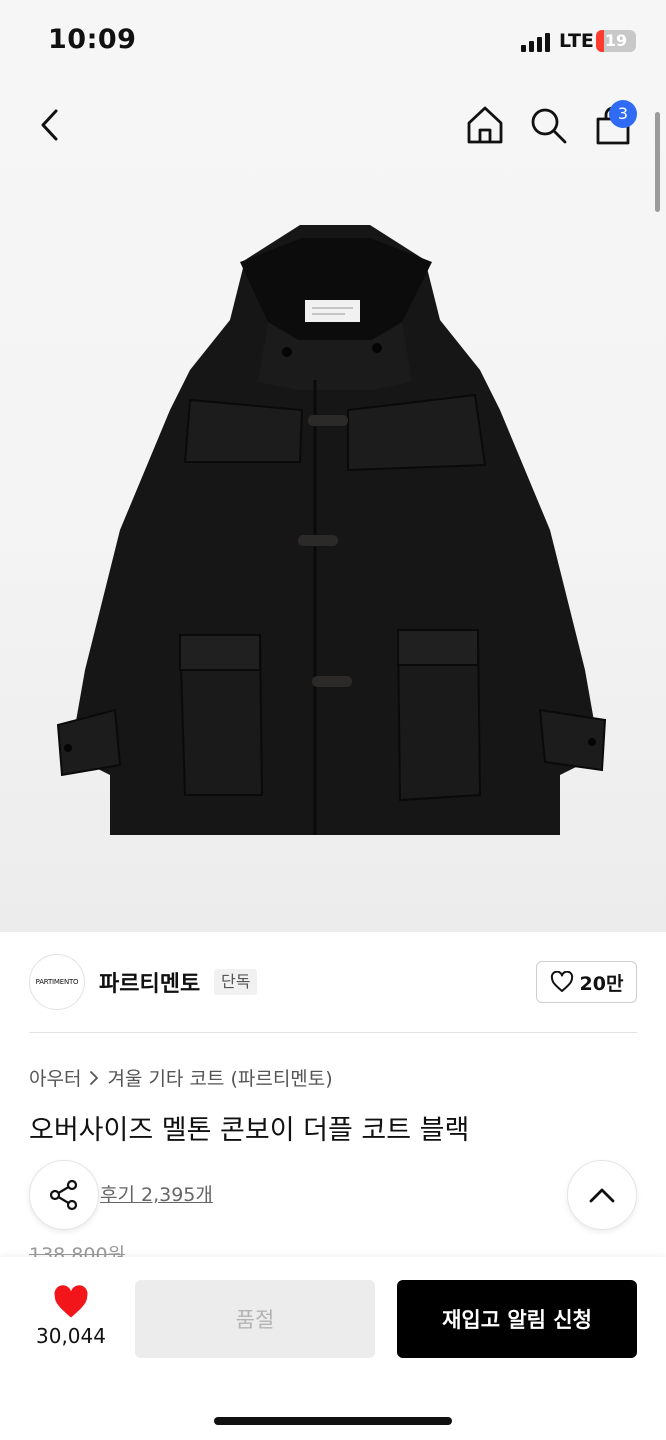 The image size is (666, 1440). I want to click on scroll-top-button, so click(602, 1195).